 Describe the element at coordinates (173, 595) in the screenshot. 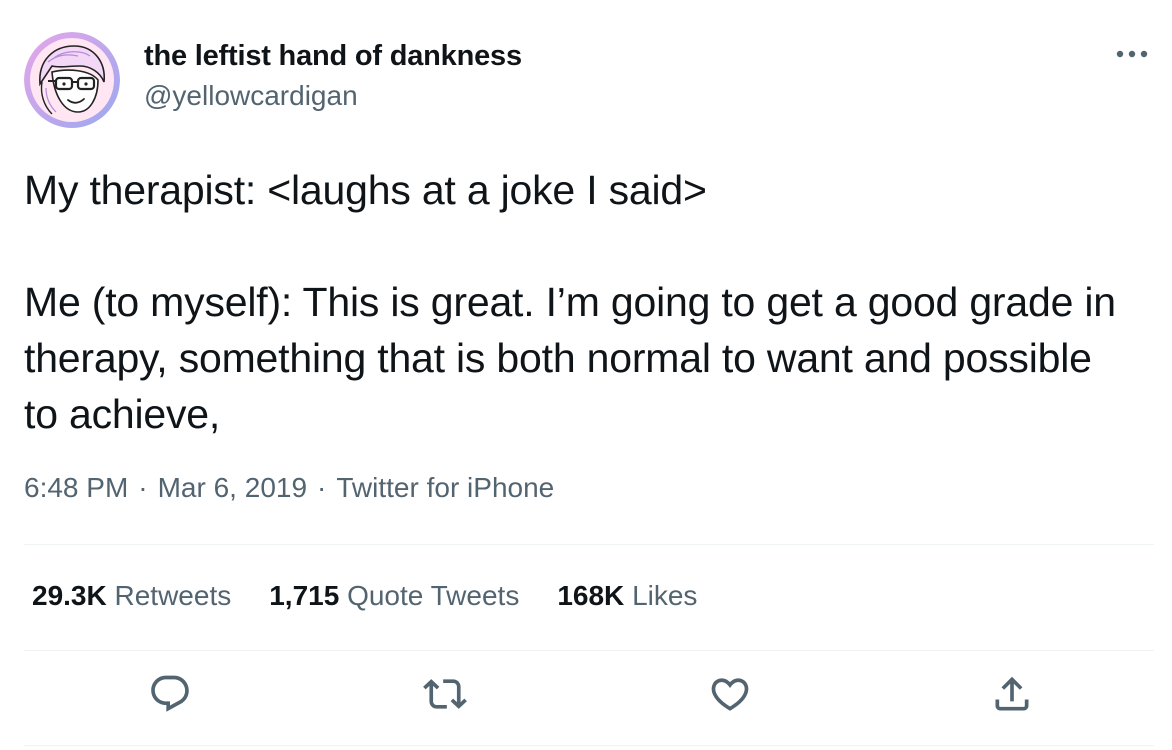

I see `retweets-label: Retweets` at that location.